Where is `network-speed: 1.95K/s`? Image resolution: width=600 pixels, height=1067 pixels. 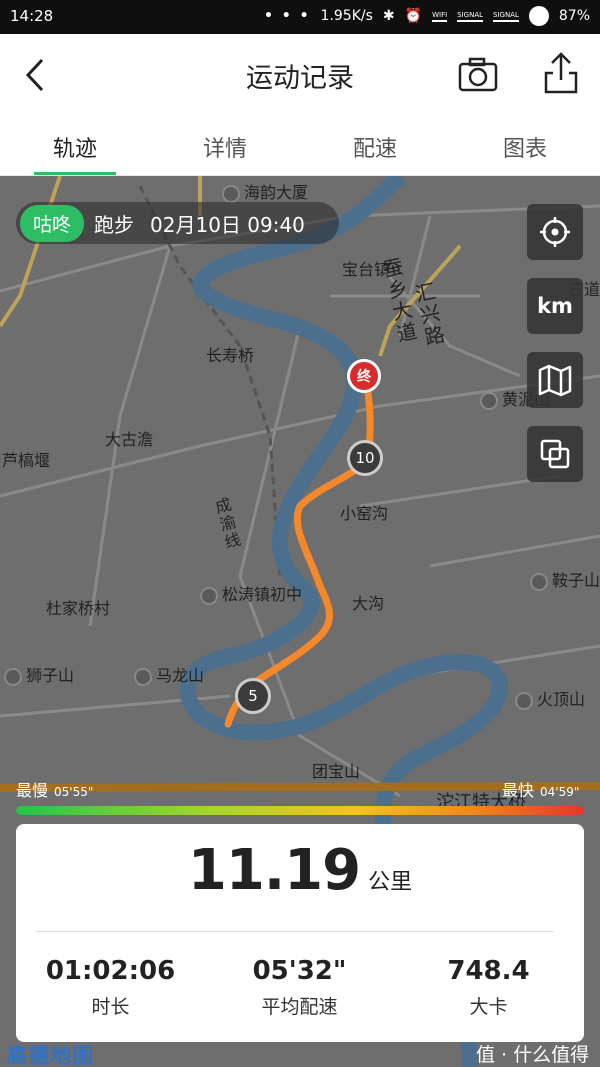 network-speed: 1.95K/s is located at coordinates (346, 16).